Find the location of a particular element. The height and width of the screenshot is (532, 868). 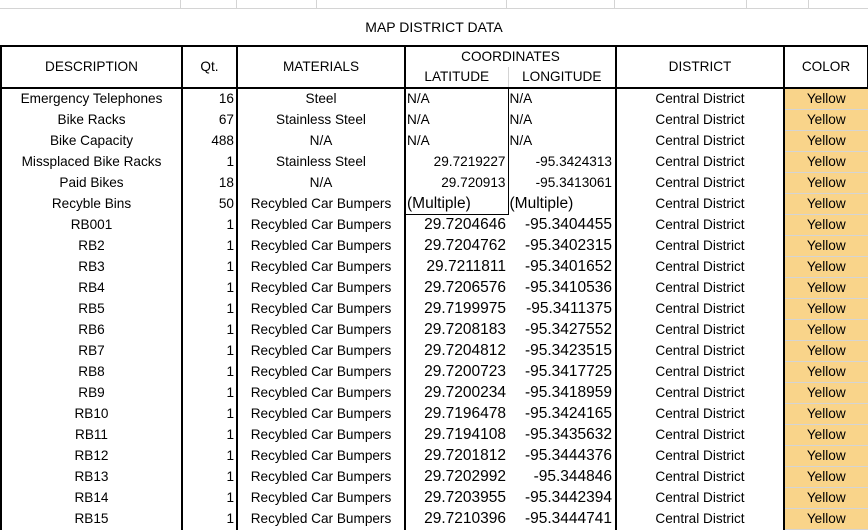

longitude-cell: -95.3435632 is located at coordinates (562, 435).